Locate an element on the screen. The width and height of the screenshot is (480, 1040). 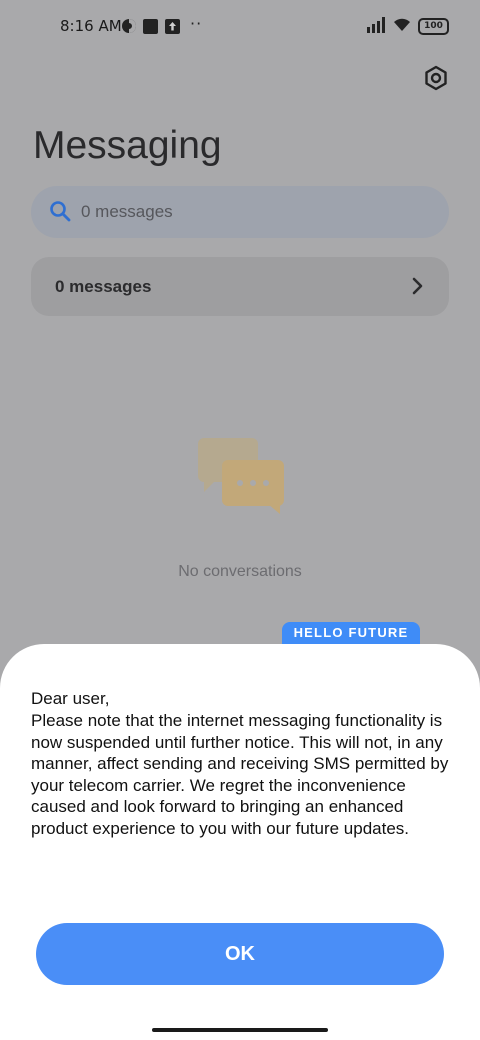
chat-bubbles-icon is located at coordinates (240, 479).